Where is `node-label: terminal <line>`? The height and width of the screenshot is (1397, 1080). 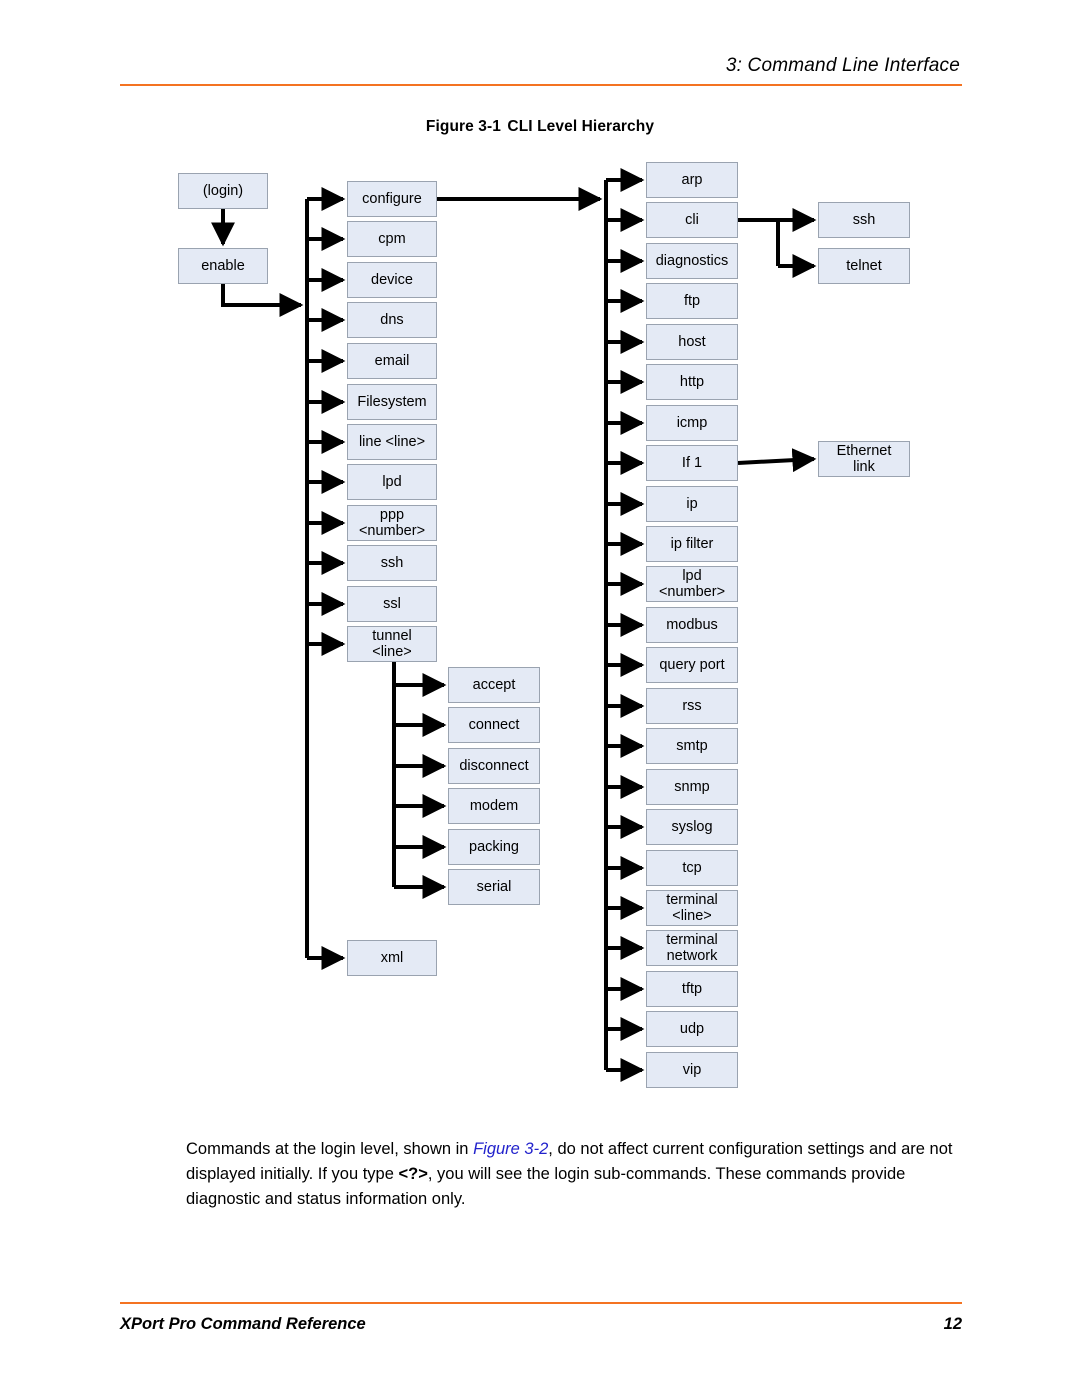 node-label: terminal <line> is located at coordinates (692, 908).